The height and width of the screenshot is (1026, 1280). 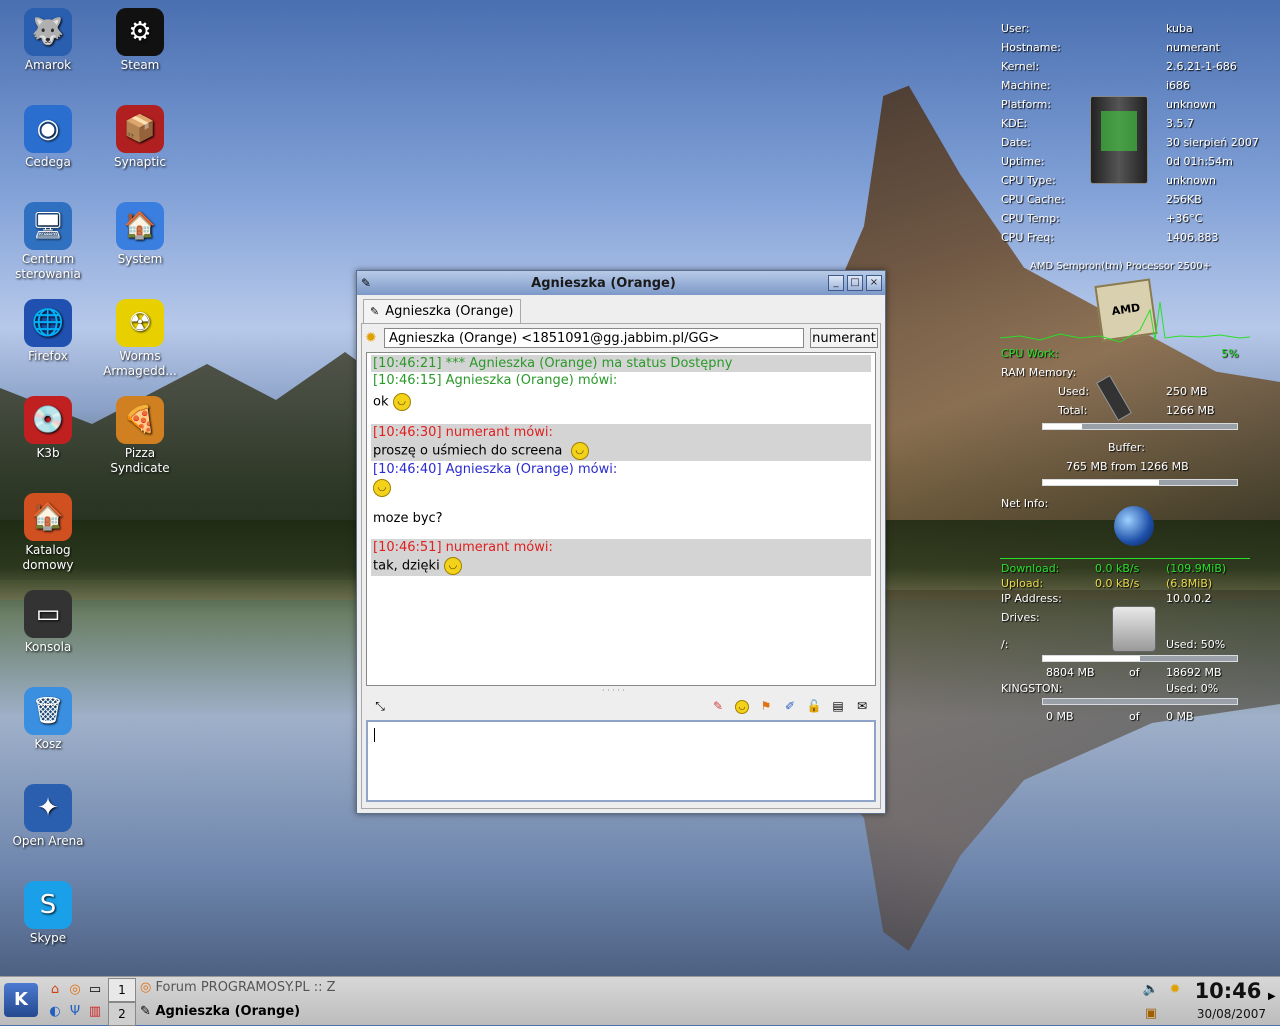 I want to click on ram-total-label: Total:, so click(x=1073, y=410).